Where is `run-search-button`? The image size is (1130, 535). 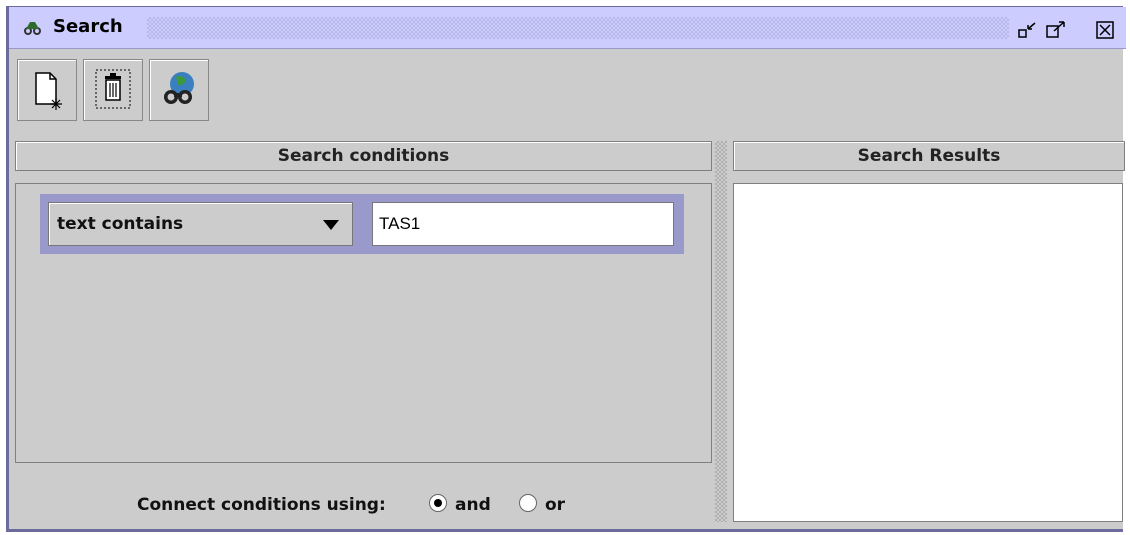 run-search-button is located at coordinates (179, 90).